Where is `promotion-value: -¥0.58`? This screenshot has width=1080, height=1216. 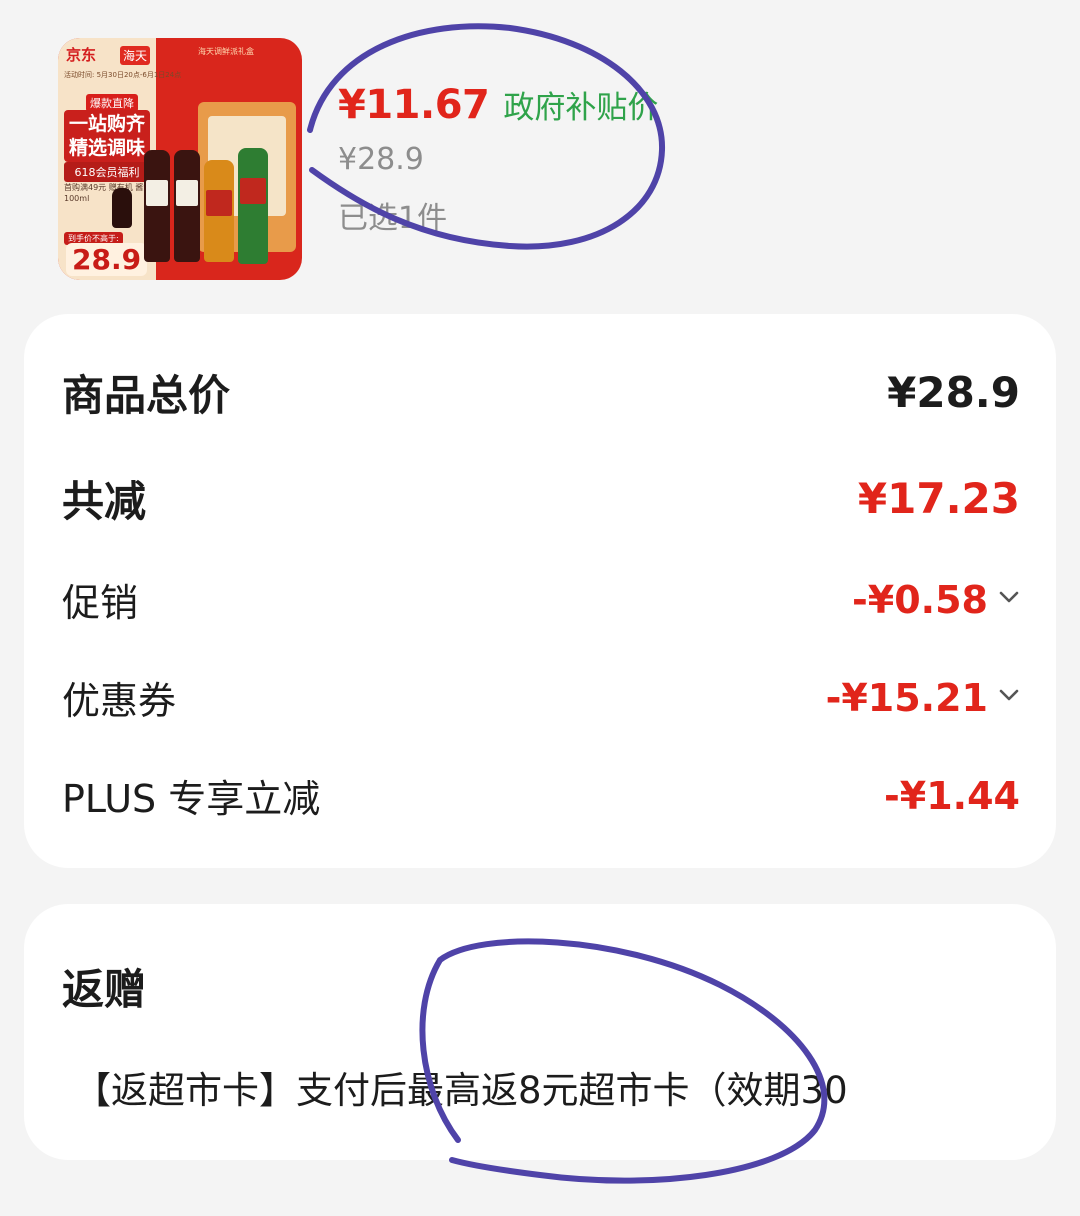
promotion-value: -¥0.58 is located at coordinates (920, 599).